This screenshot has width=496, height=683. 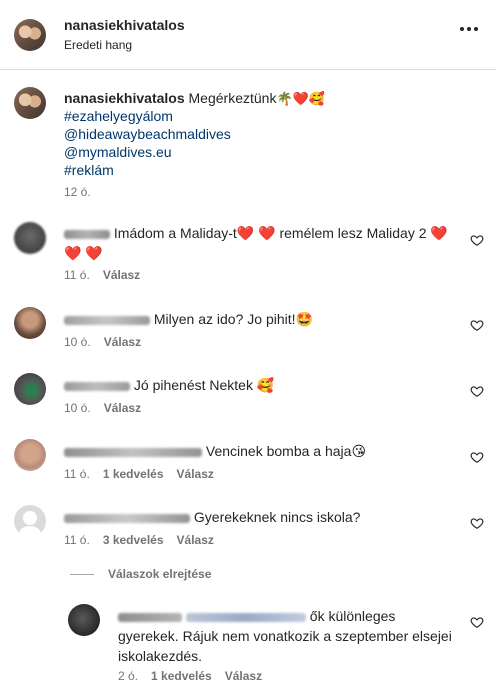 I want to click on reply-avatar, so click(x=84, y=620).